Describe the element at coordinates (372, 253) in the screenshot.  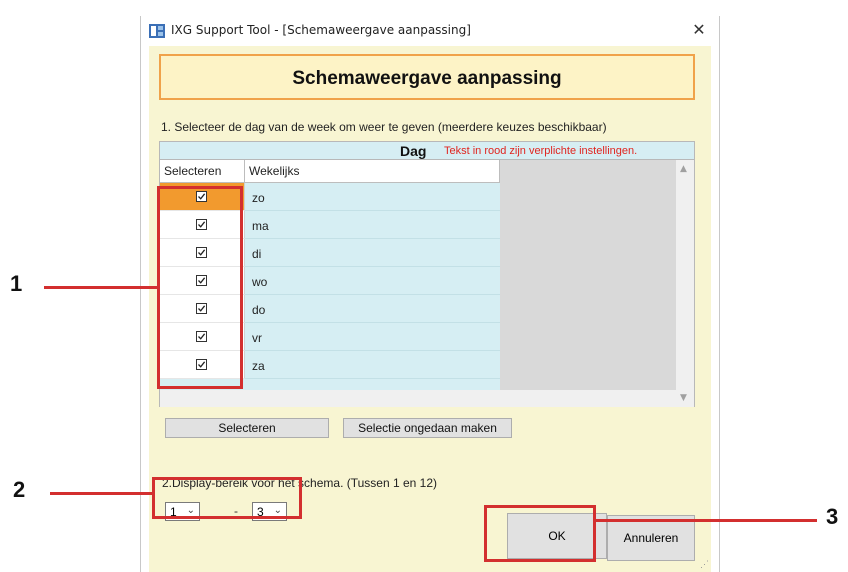
I see `day-cell: di` at that location.